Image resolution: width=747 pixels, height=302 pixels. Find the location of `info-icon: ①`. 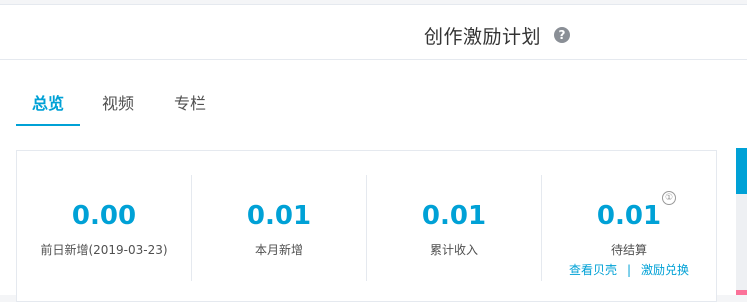

info-icon: ① is located at coordinates (669, 198).